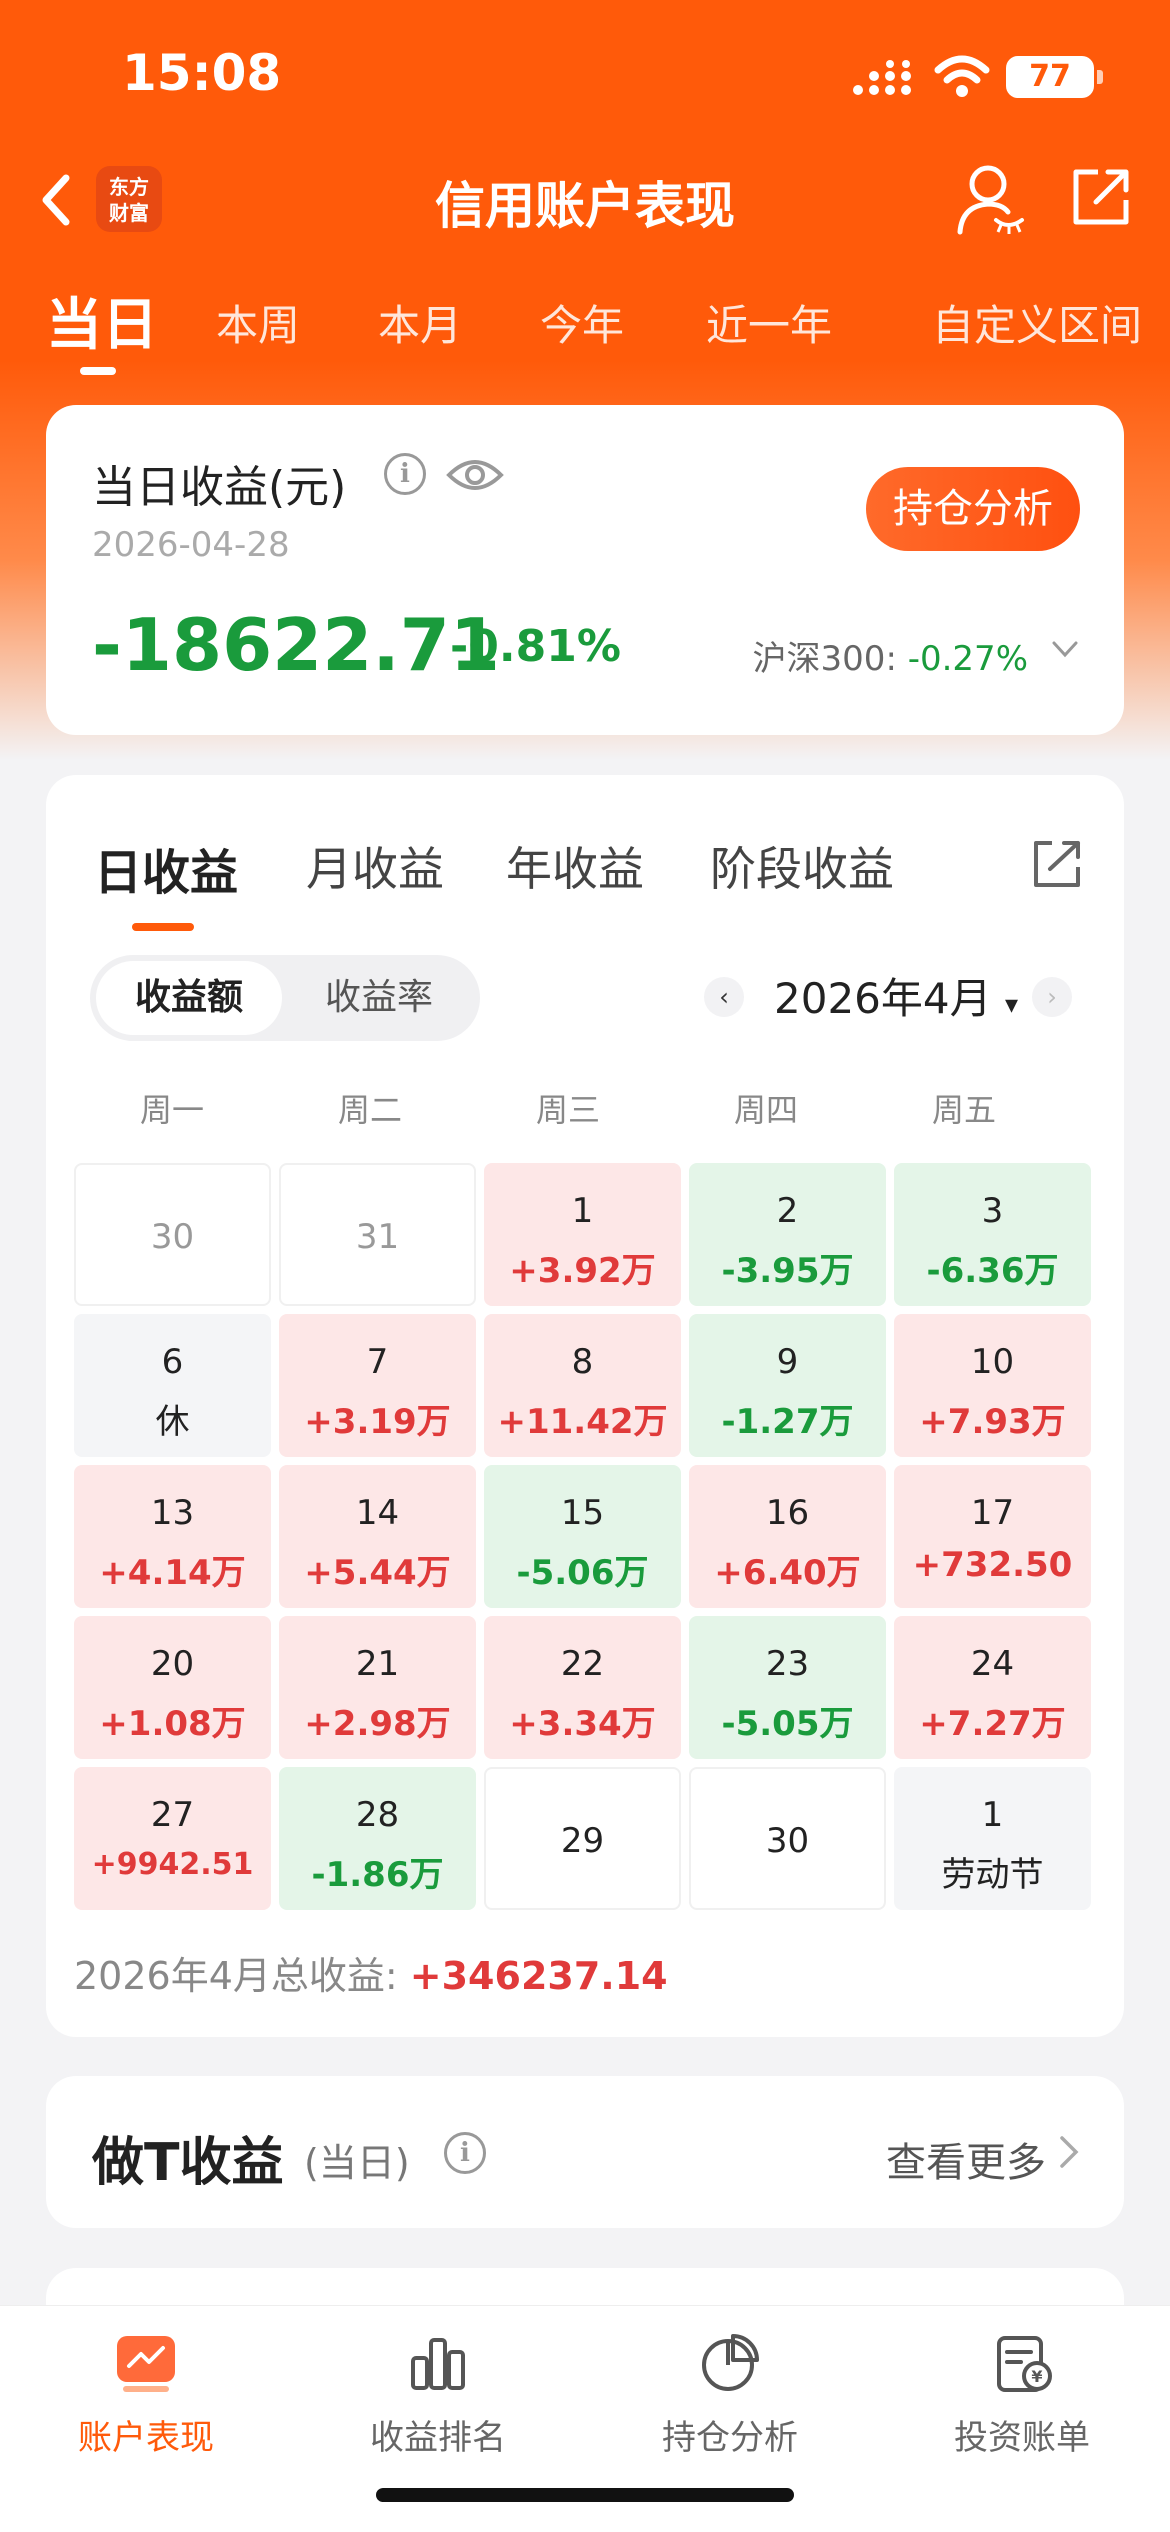 This screenshot has height=2532, width=1170. What do you see at coordinates (582, 1385) in the screenshot?
I see `calendar-day-cell: 8 +11.42万` at bounding box center [582, 1385].